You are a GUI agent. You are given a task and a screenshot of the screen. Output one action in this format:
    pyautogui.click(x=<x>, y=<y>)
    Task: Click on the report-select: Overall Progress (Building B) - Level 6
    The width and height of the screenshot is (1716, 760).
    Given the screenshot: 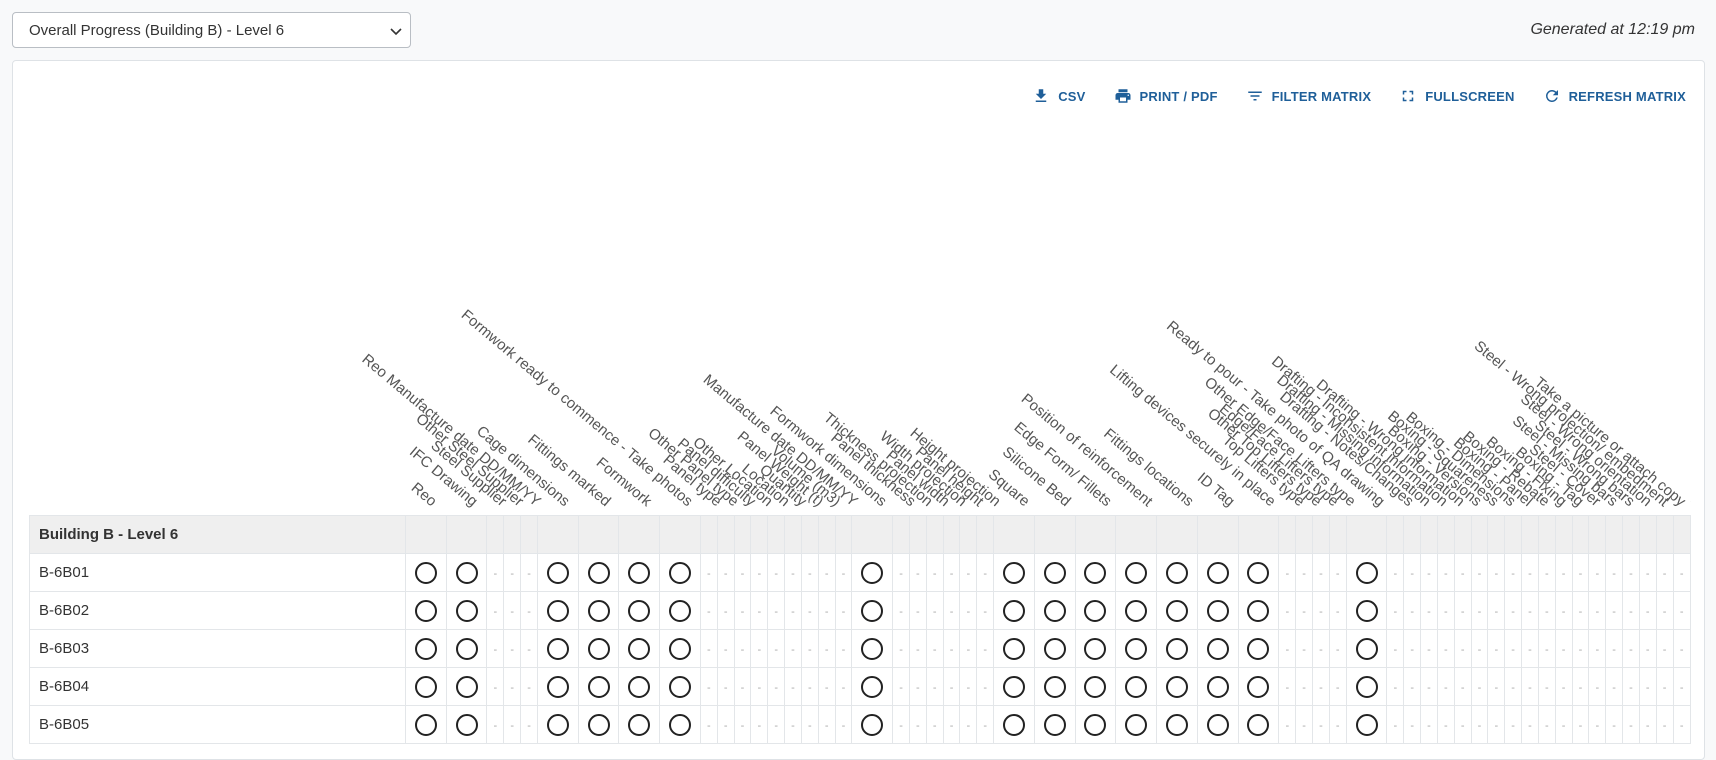 What is the action you would take?
    pyautogui.click(x=211, y=30)
    